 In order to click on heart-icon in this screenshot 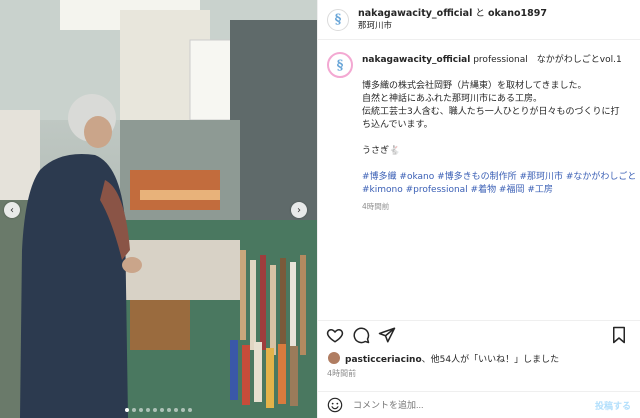, I will do `click(335, 335)`.